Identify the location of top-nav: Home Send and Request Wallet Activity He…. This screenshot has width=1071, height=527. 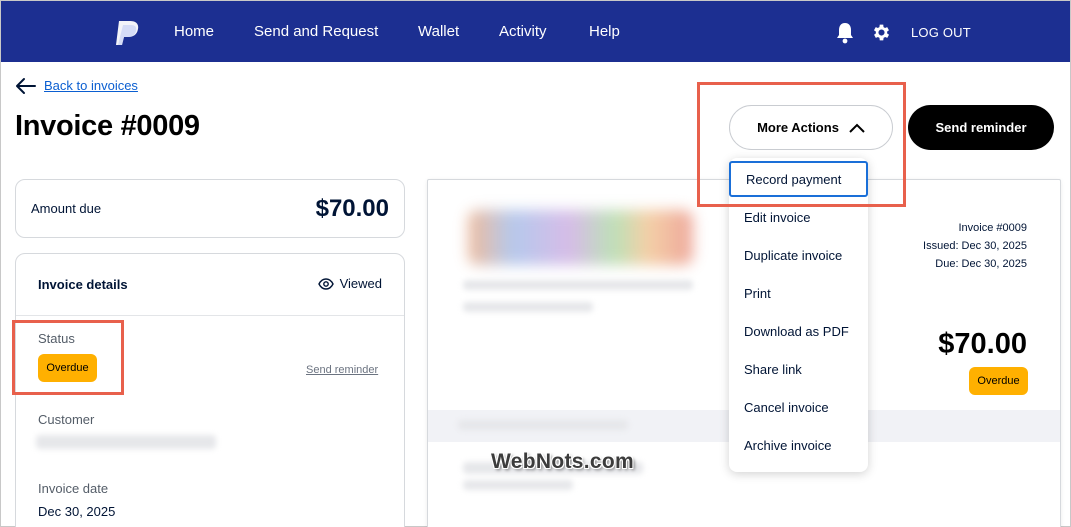
(535, 31).